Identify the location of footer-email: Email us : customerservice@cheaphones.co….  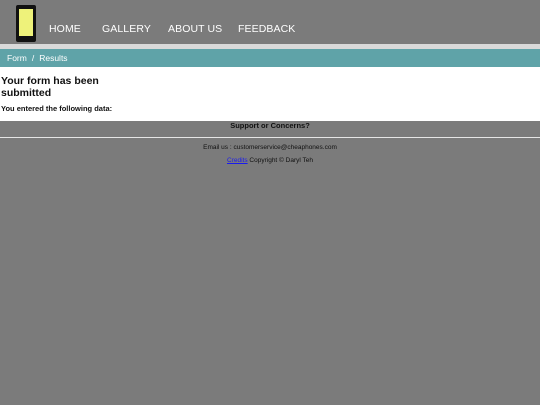
(270, 147).